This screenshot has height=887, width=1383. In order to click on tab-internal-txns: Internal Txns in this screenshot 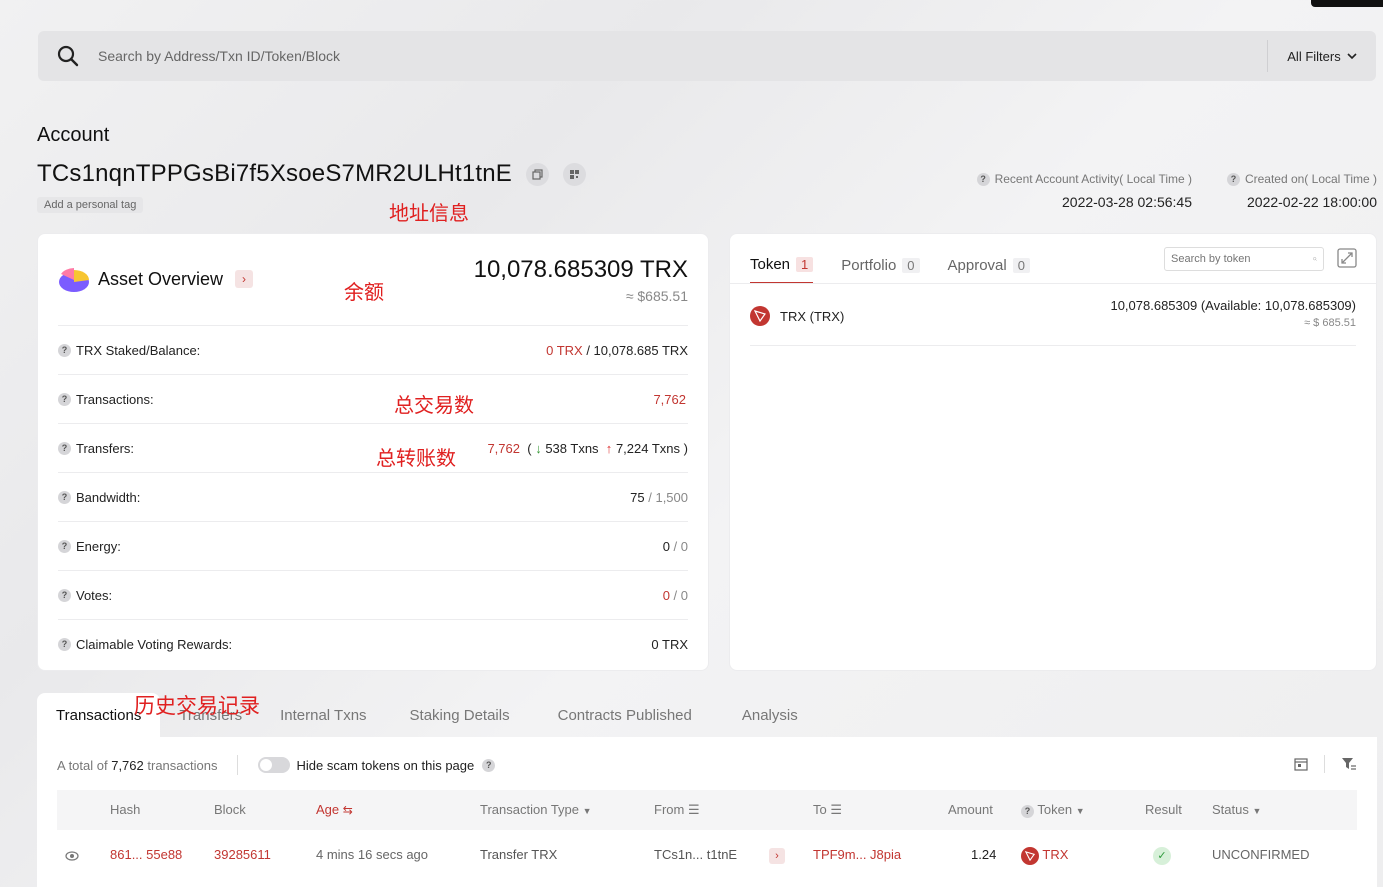, I will do `click(323, 715)`.